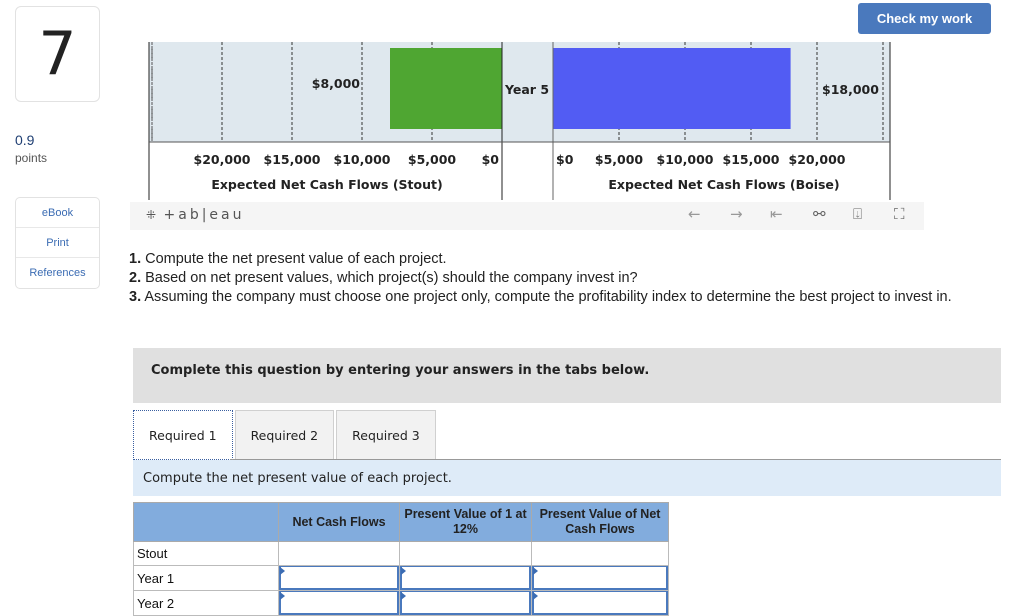  Describe the element at coordinates (694, 214) in the screenshot. I see `undo-icon: ←` at that location.